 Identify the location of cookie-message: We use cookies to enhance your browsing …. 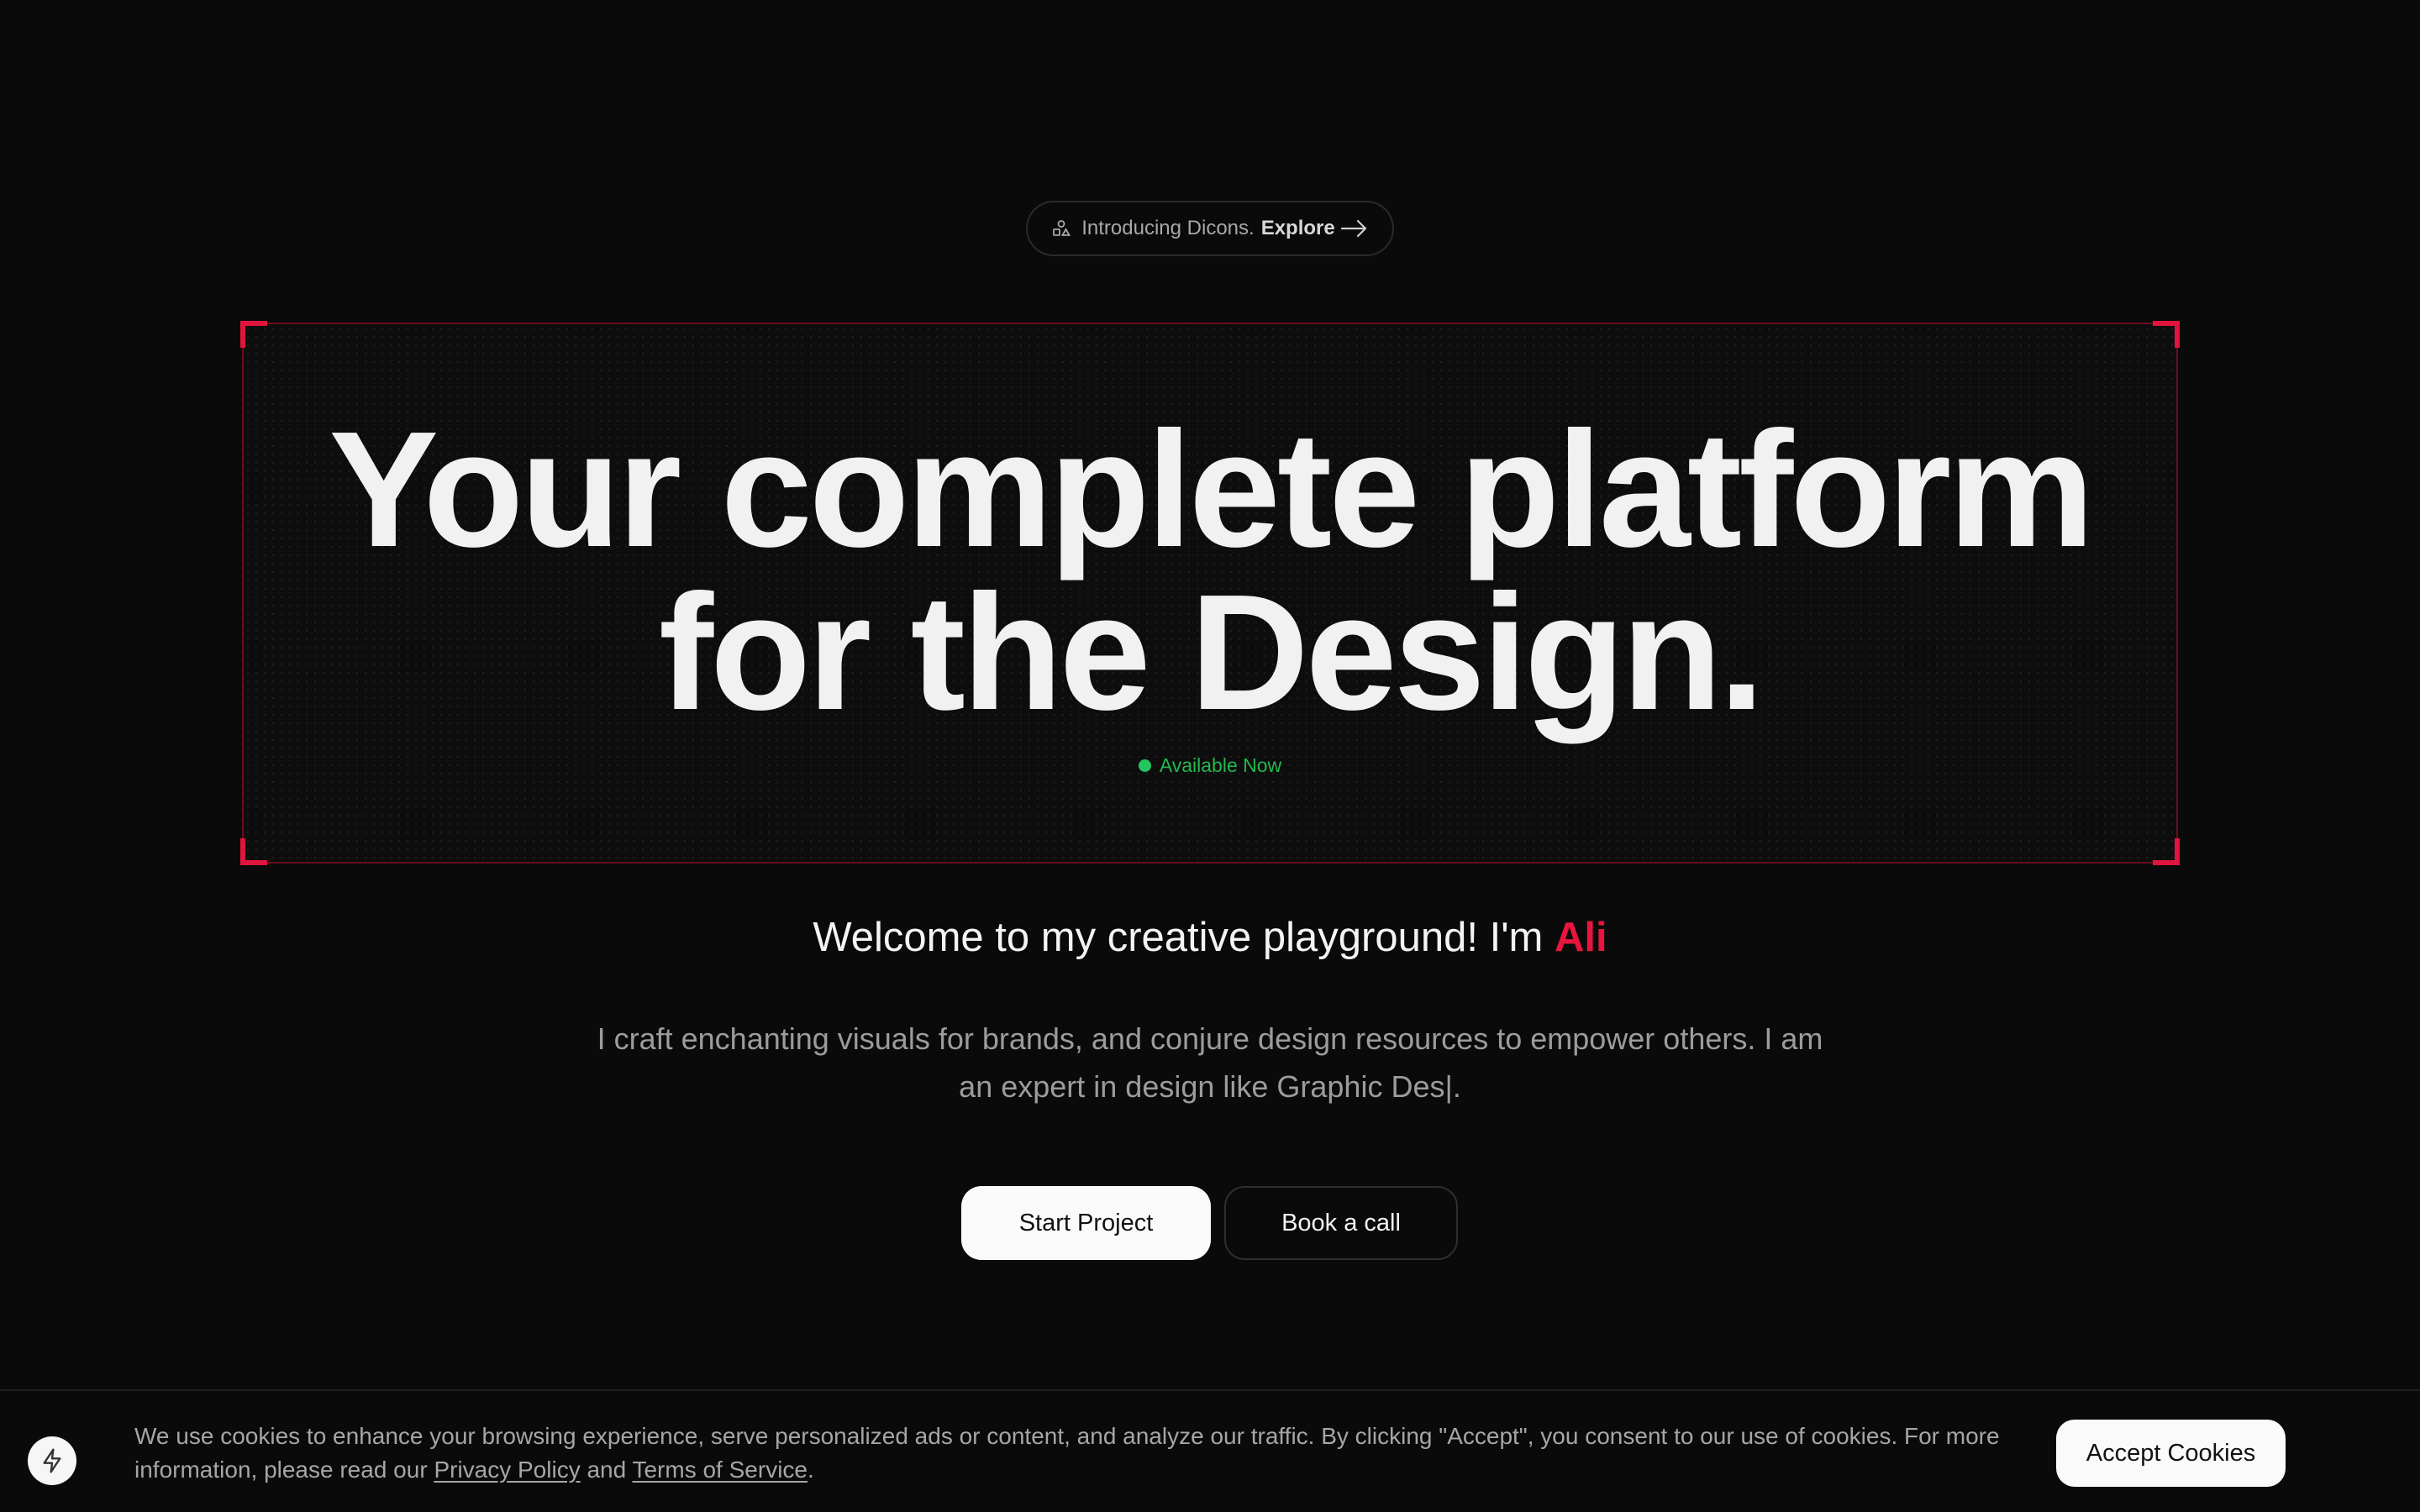
(1092, 1453).